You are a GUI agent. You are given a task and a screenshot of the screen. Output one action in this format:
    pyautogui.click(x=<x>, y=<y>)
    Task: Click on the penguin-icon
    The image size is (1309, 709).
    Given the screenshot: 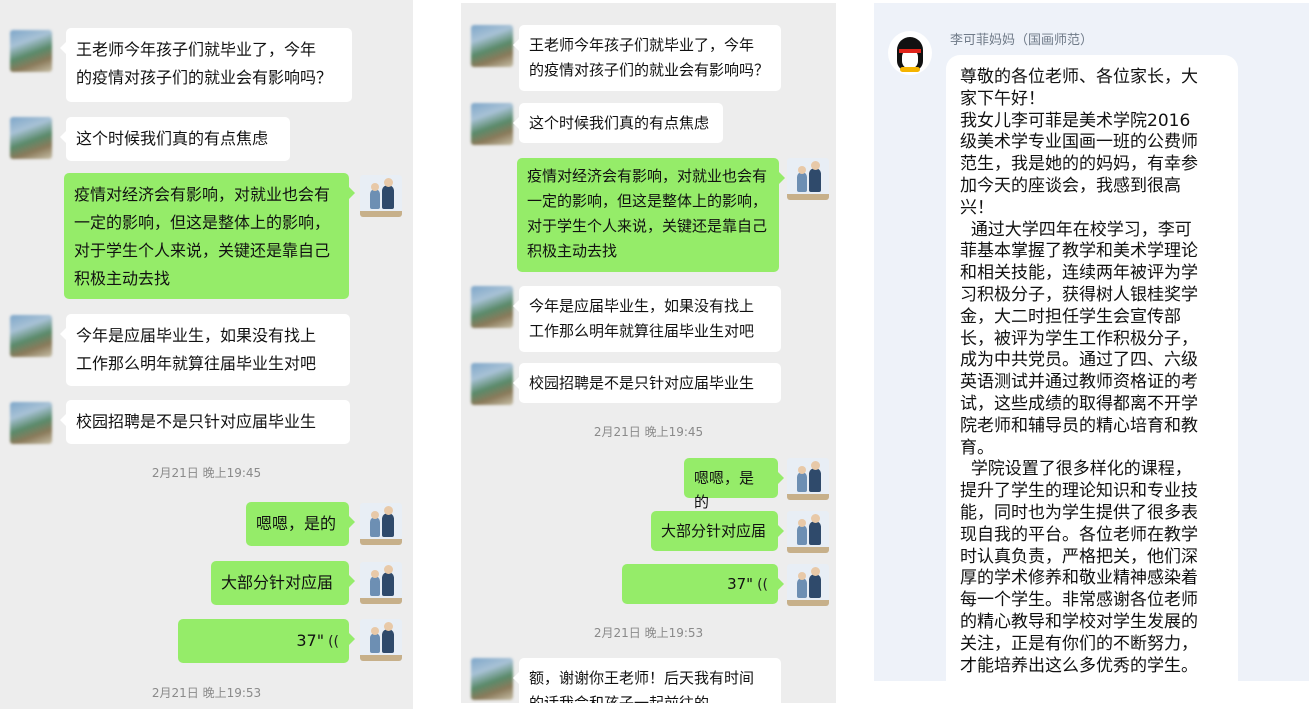 What is the action you would take?
    pyautogui.click(x=910, y=53)
    